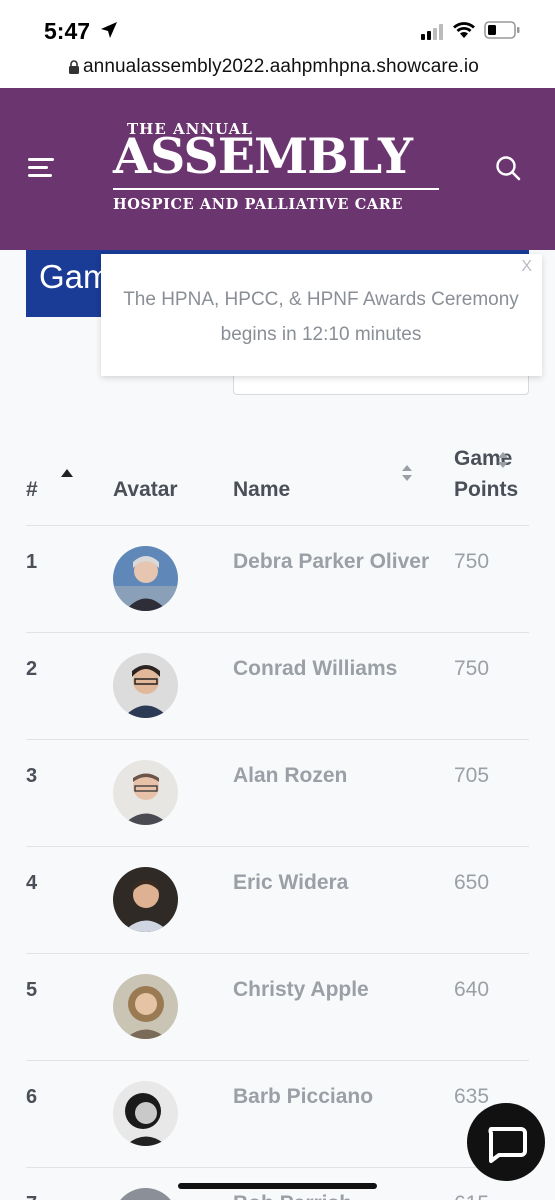  What do you see at coordinates (333, 1194) in the screenshot?
I see `player-name: Bob Parrish` at bounding box center [333, 1194].